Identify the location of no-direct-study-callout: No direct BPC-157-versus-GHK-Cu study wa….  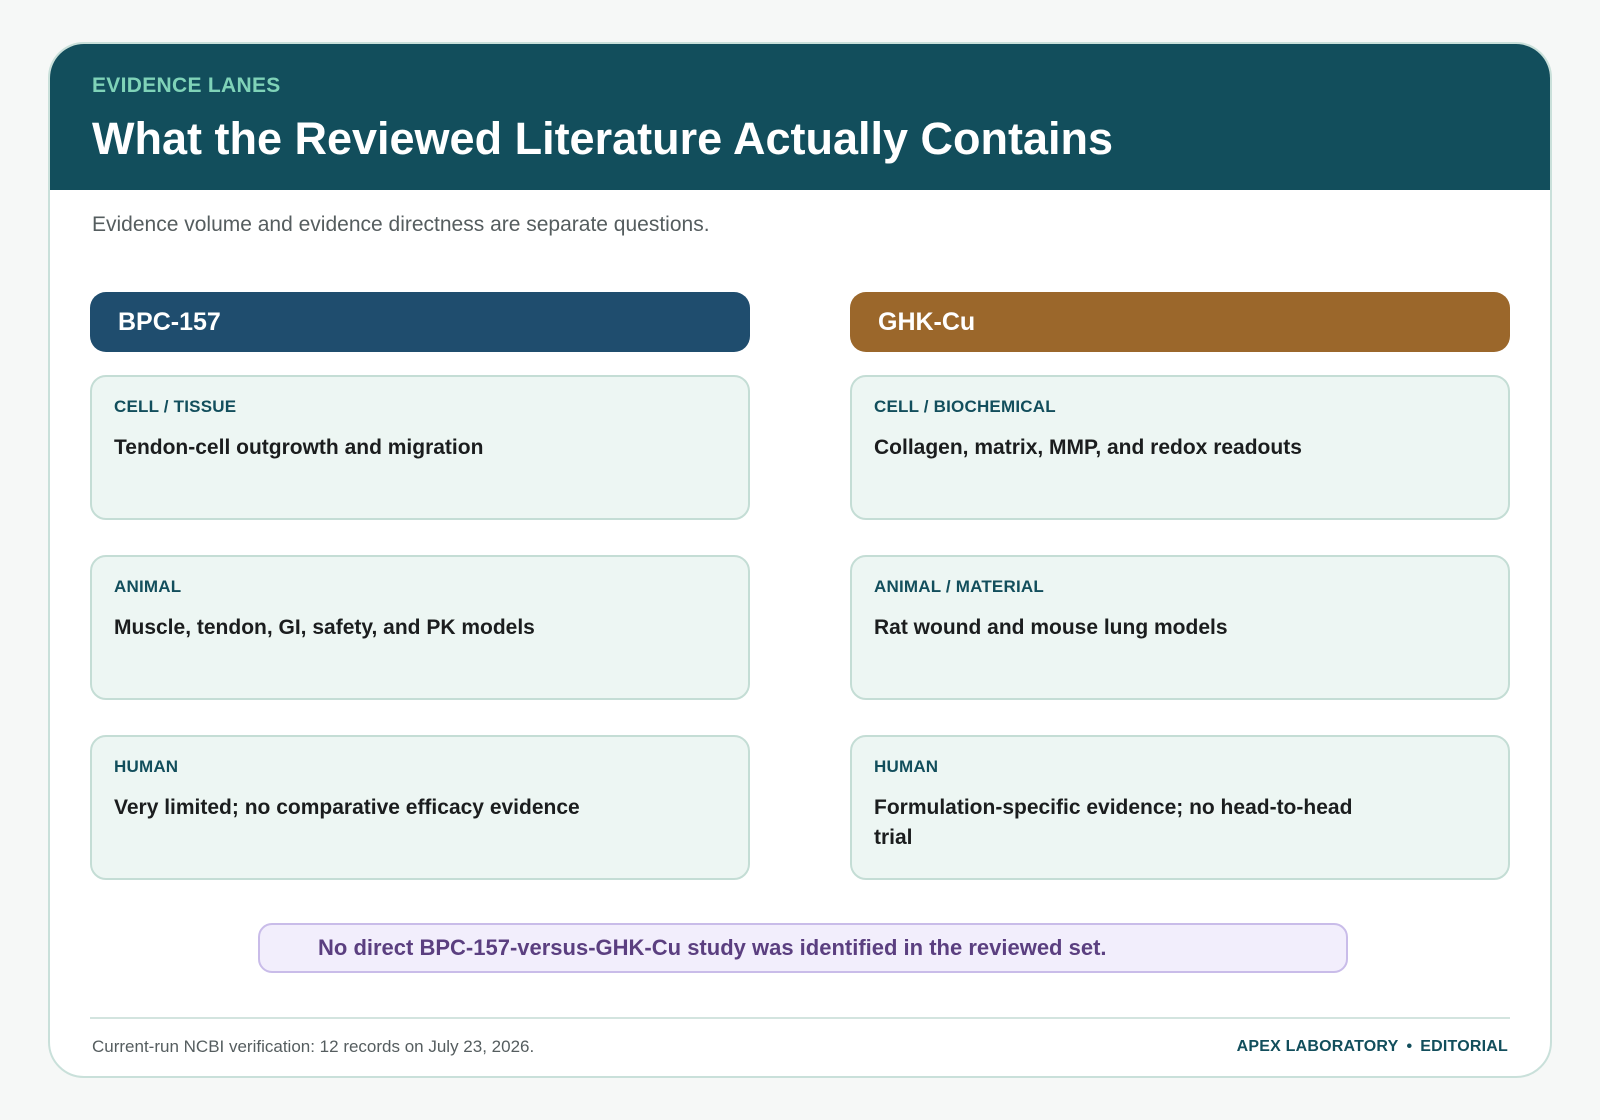
(803, 948).